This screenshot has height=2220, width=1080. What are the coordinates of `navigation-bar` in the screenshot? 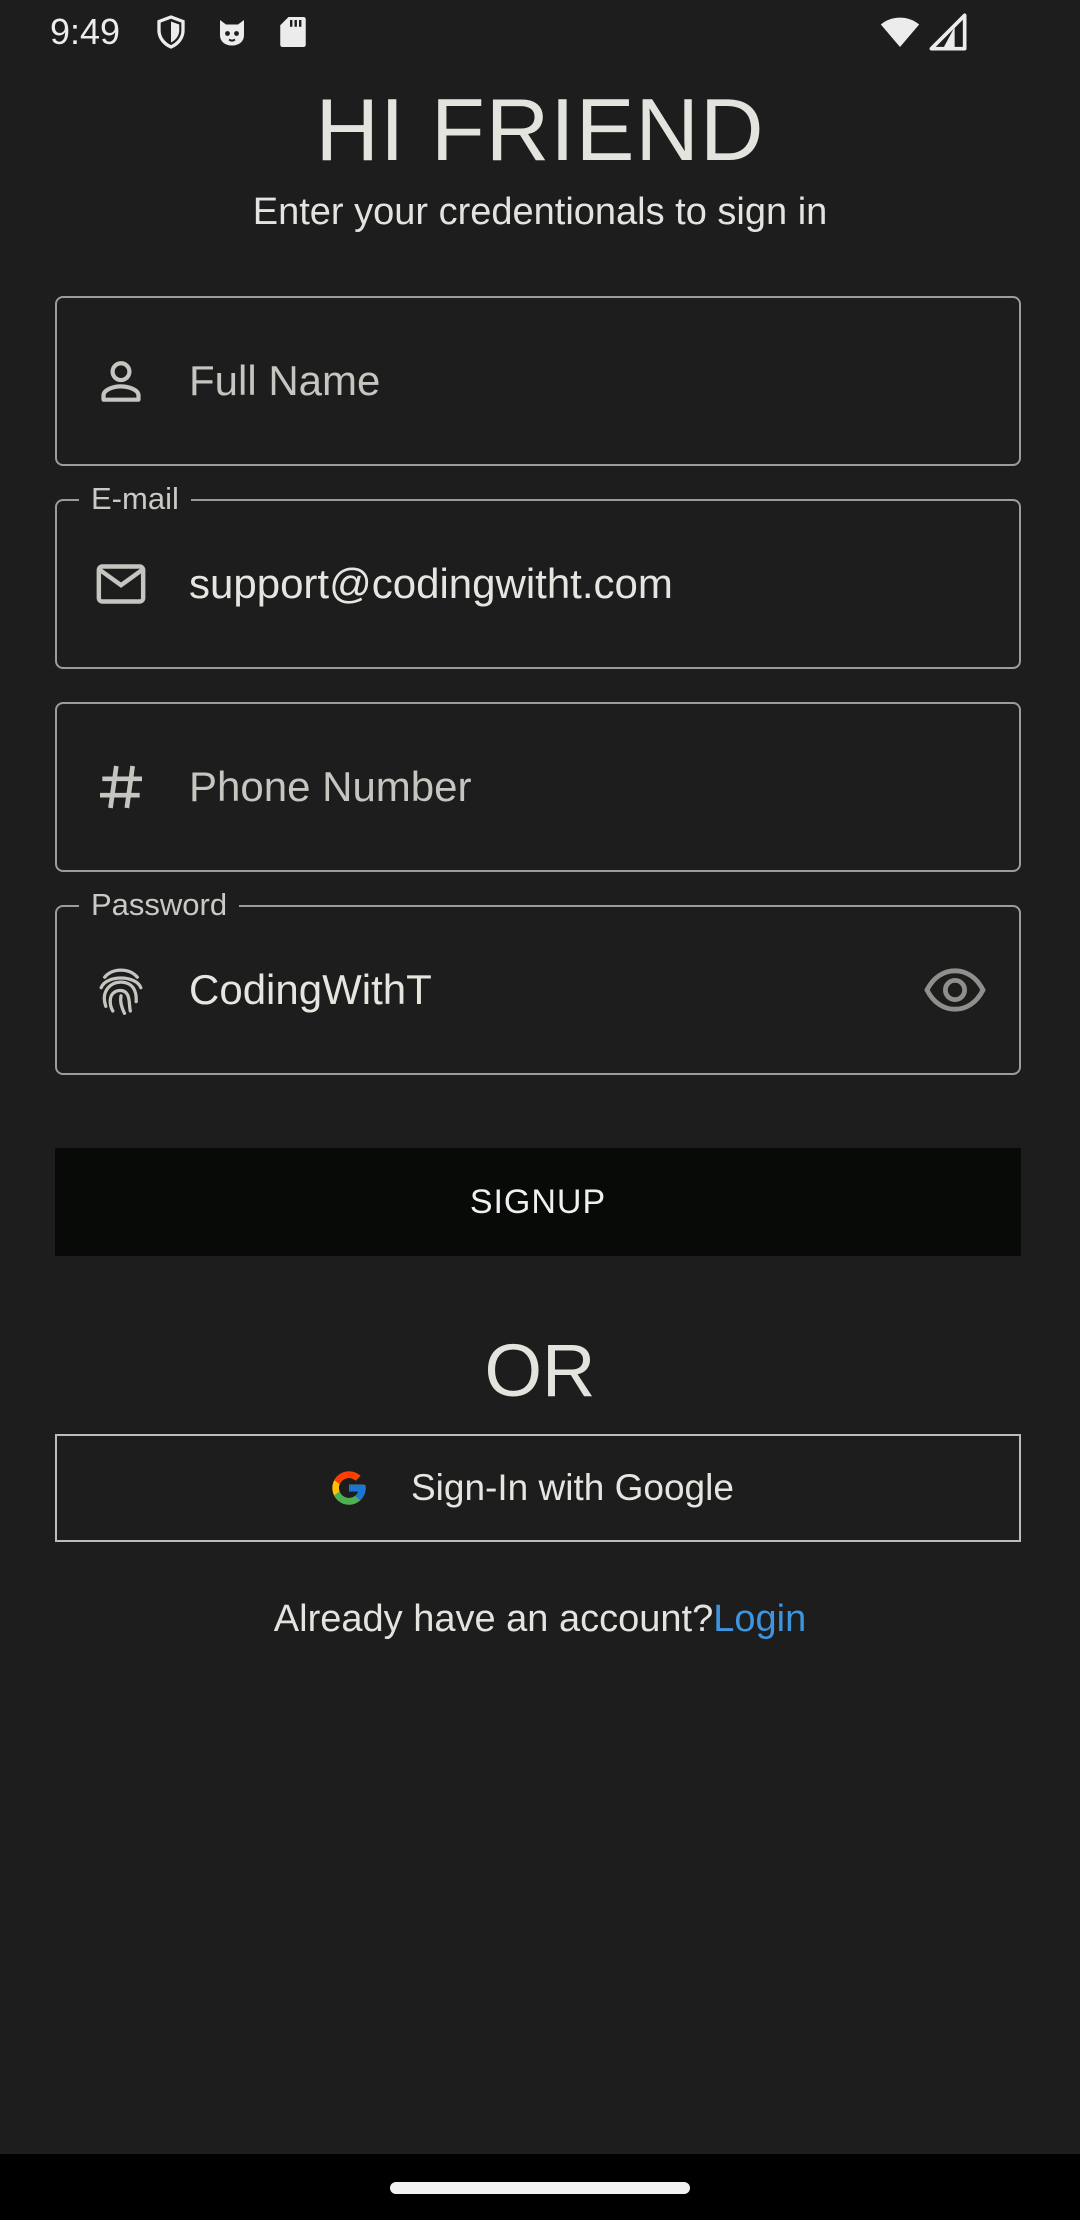 It's located at (540, 2187).